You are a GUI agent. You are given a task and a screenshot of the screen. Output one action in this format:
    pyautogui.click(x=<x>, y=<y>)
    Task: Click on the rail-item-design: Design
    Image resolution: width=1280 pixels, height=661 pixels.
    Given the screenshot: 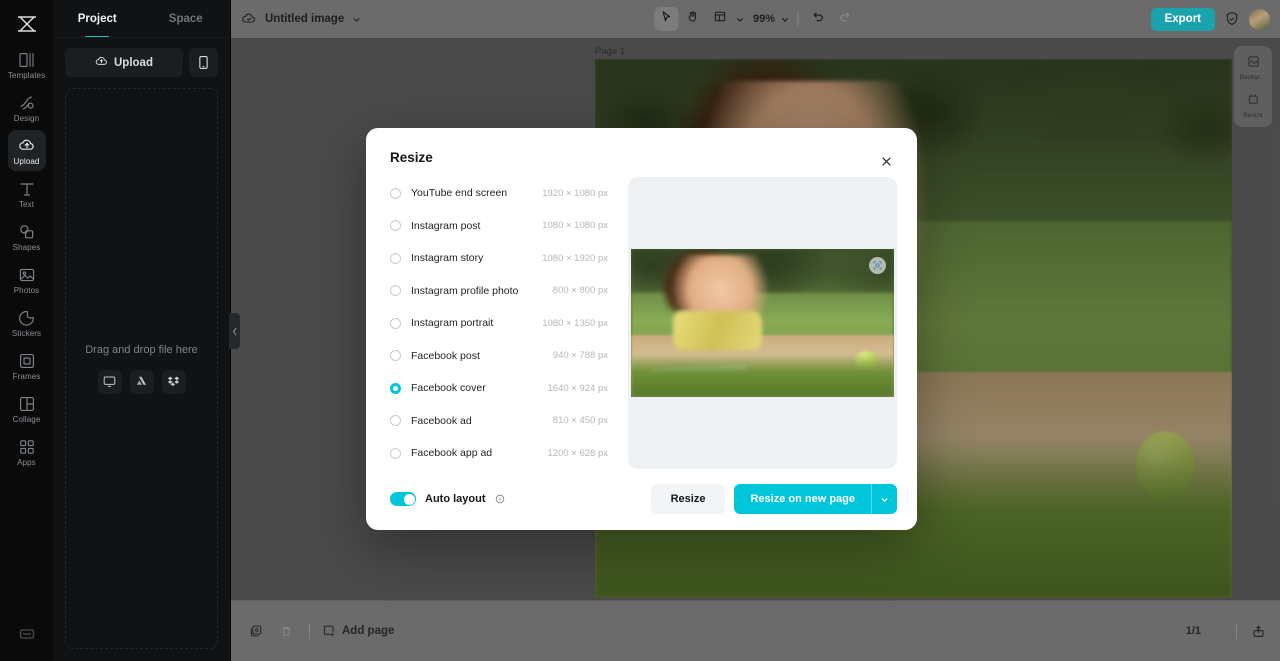 What is the action you would take?
    pyautogui.click(x=27, y=107)
    